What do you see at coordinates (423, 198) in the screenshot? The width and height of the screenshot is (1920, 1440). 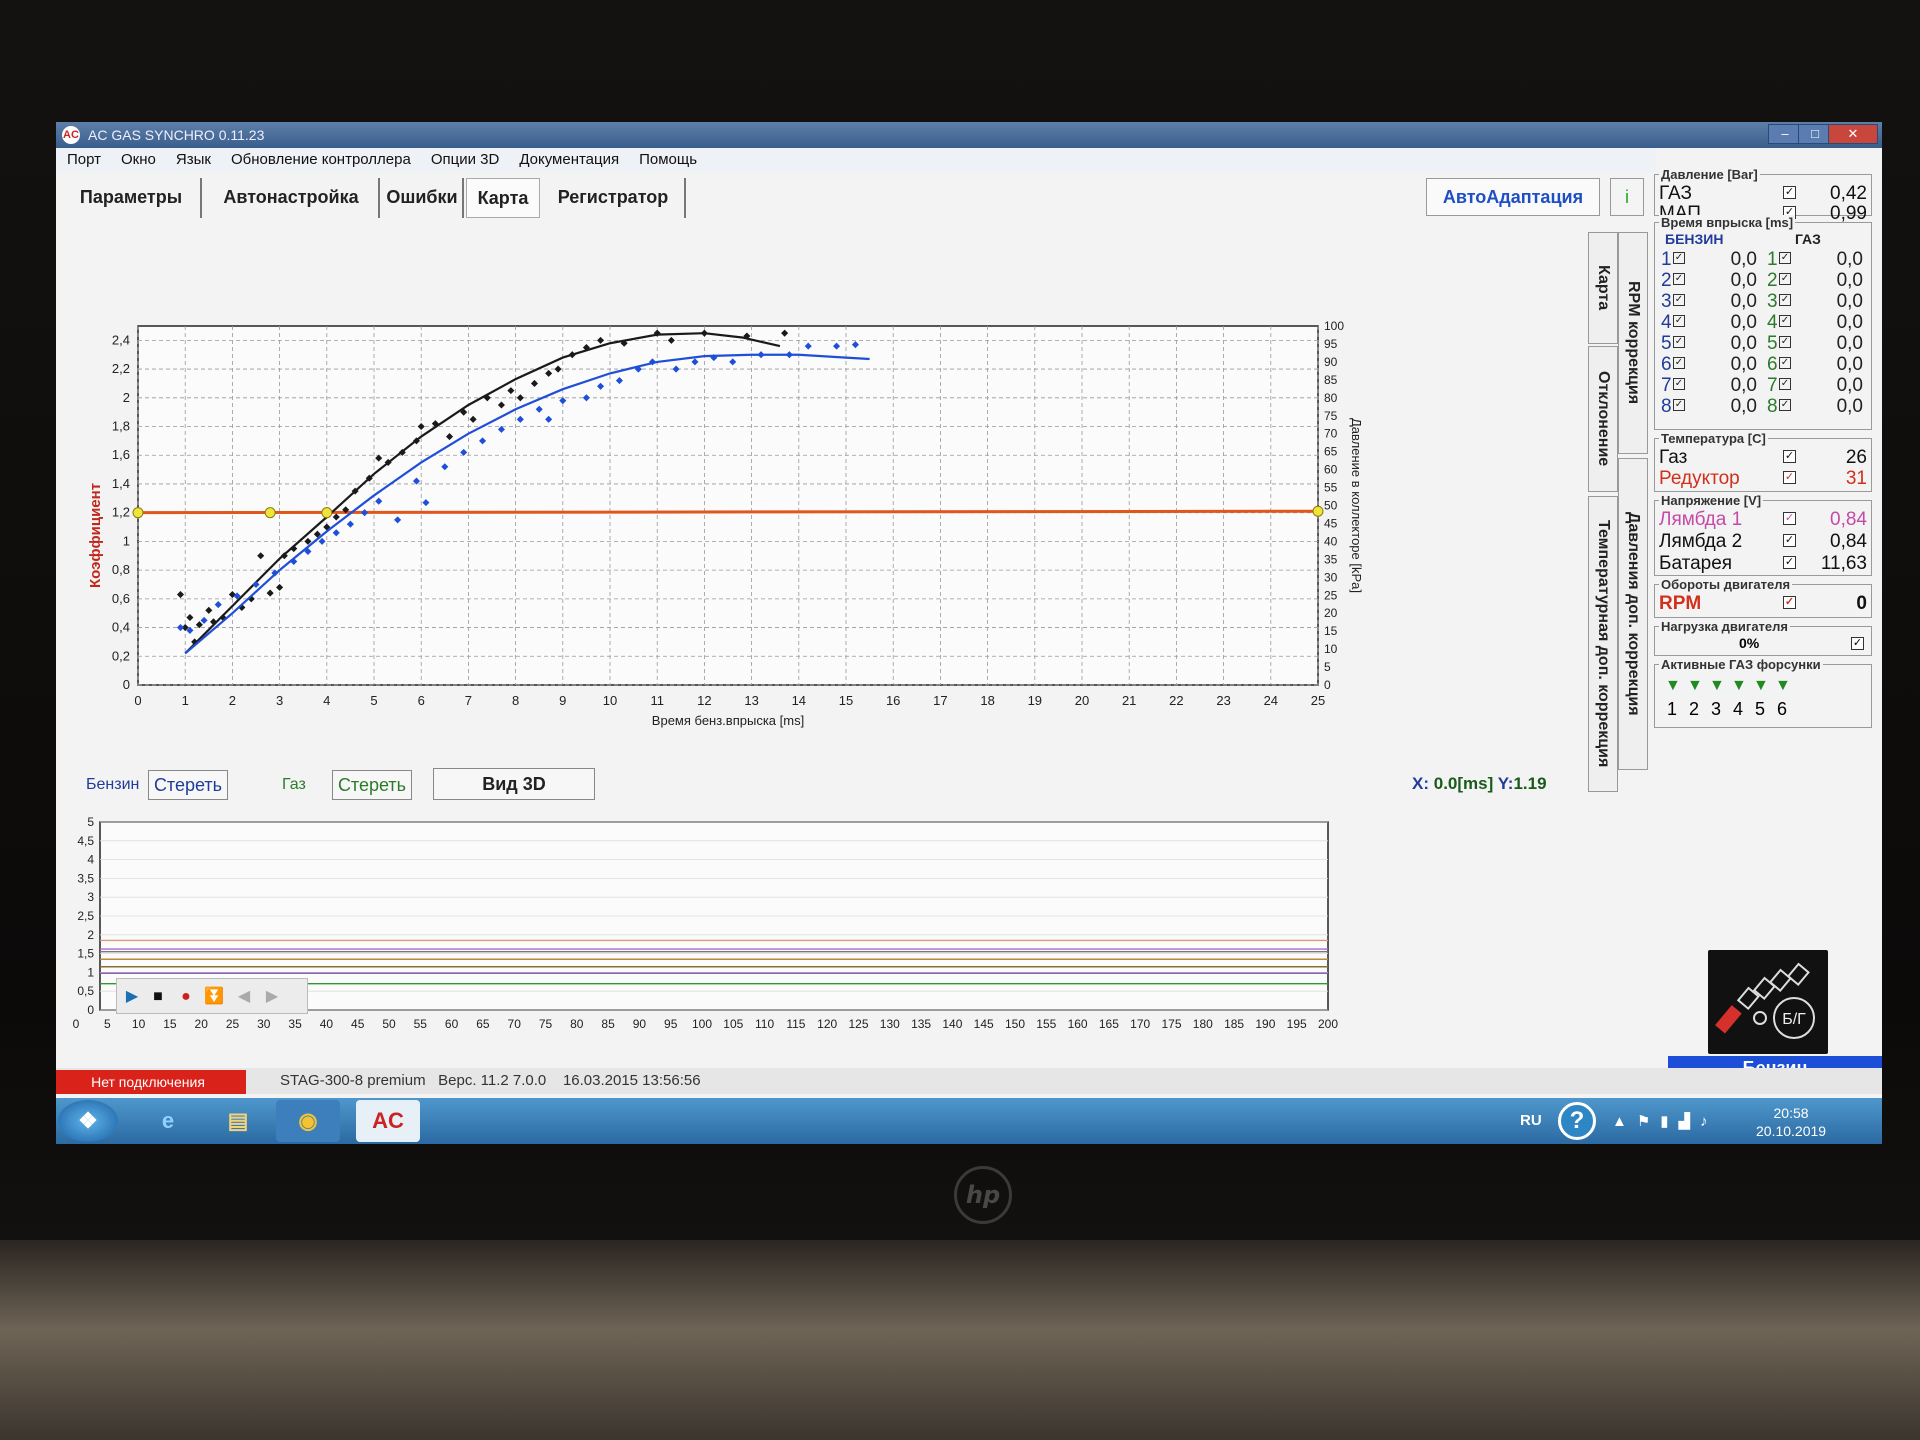 I see `tab-errors: Ошибки` at bounding box center [423, 198].